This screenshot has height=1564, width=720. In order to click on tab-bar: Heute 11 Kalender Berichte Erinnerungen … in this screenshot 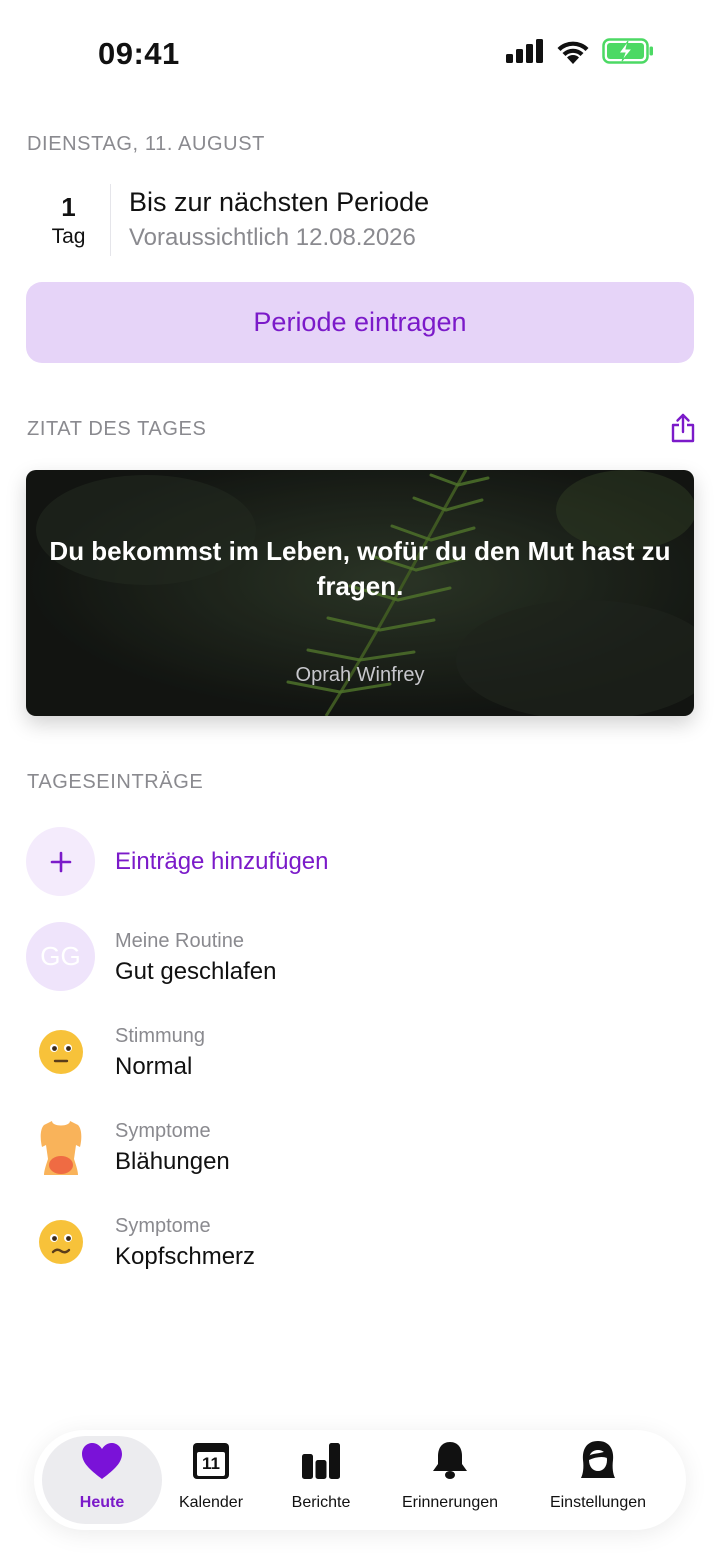, I will do `click(360, 1480)`.